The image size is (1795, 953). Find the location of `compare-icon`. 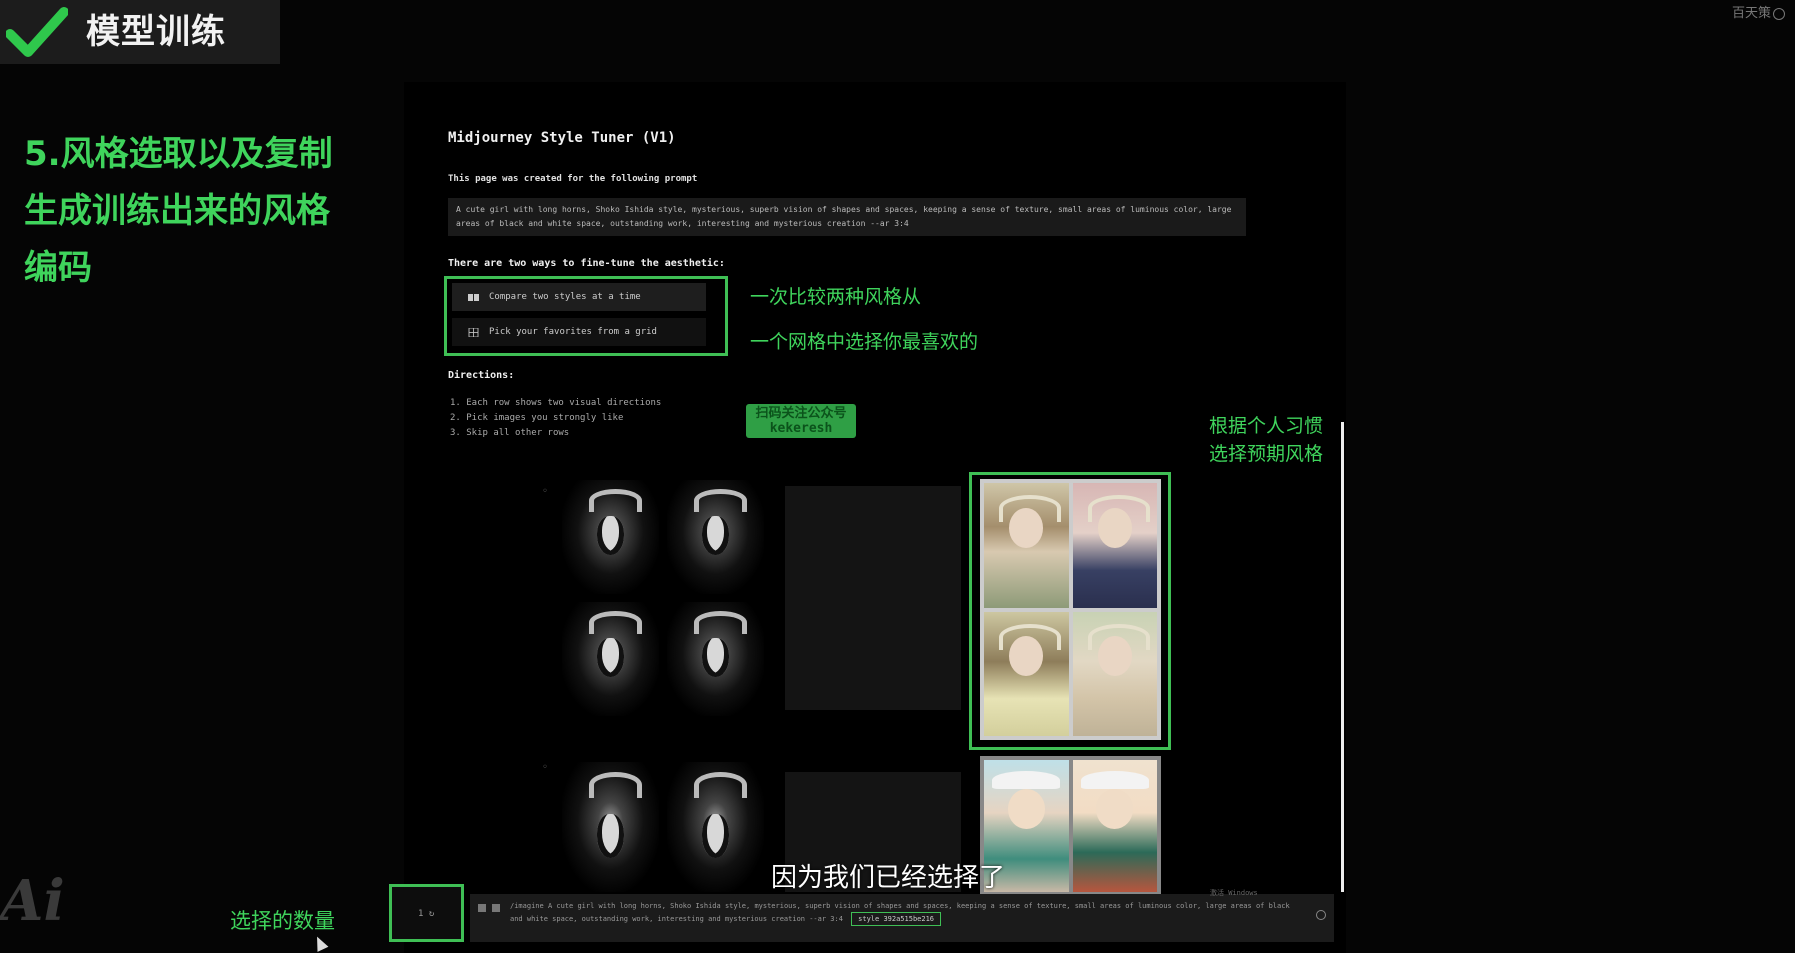

compare-icon is located at coordinates (473, 297).